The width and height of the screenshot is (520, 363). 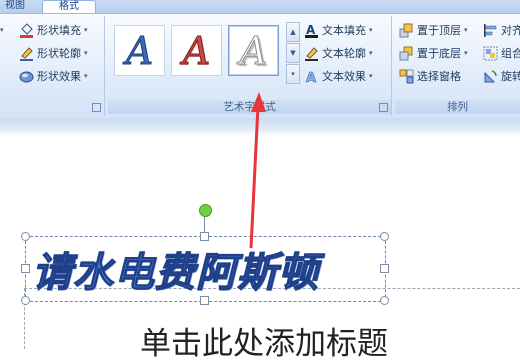 What do you see at coordinates (257, 170) in the screenshot?
I see `annotation-arrow` at bounding box center [257, 170].